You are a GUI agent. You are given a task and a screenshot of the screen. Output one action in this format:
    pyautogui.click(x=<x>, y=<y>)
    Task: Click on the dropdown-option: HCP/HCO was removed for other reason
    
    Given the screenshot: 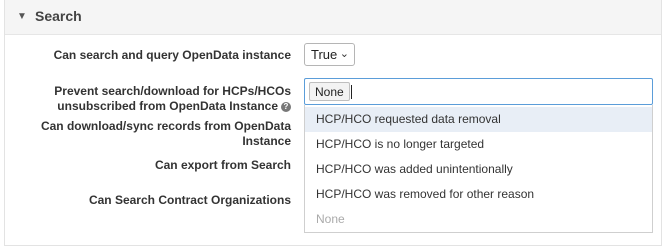 What is the action you would take?
    pyautogui.click(x=478, y=194)
    